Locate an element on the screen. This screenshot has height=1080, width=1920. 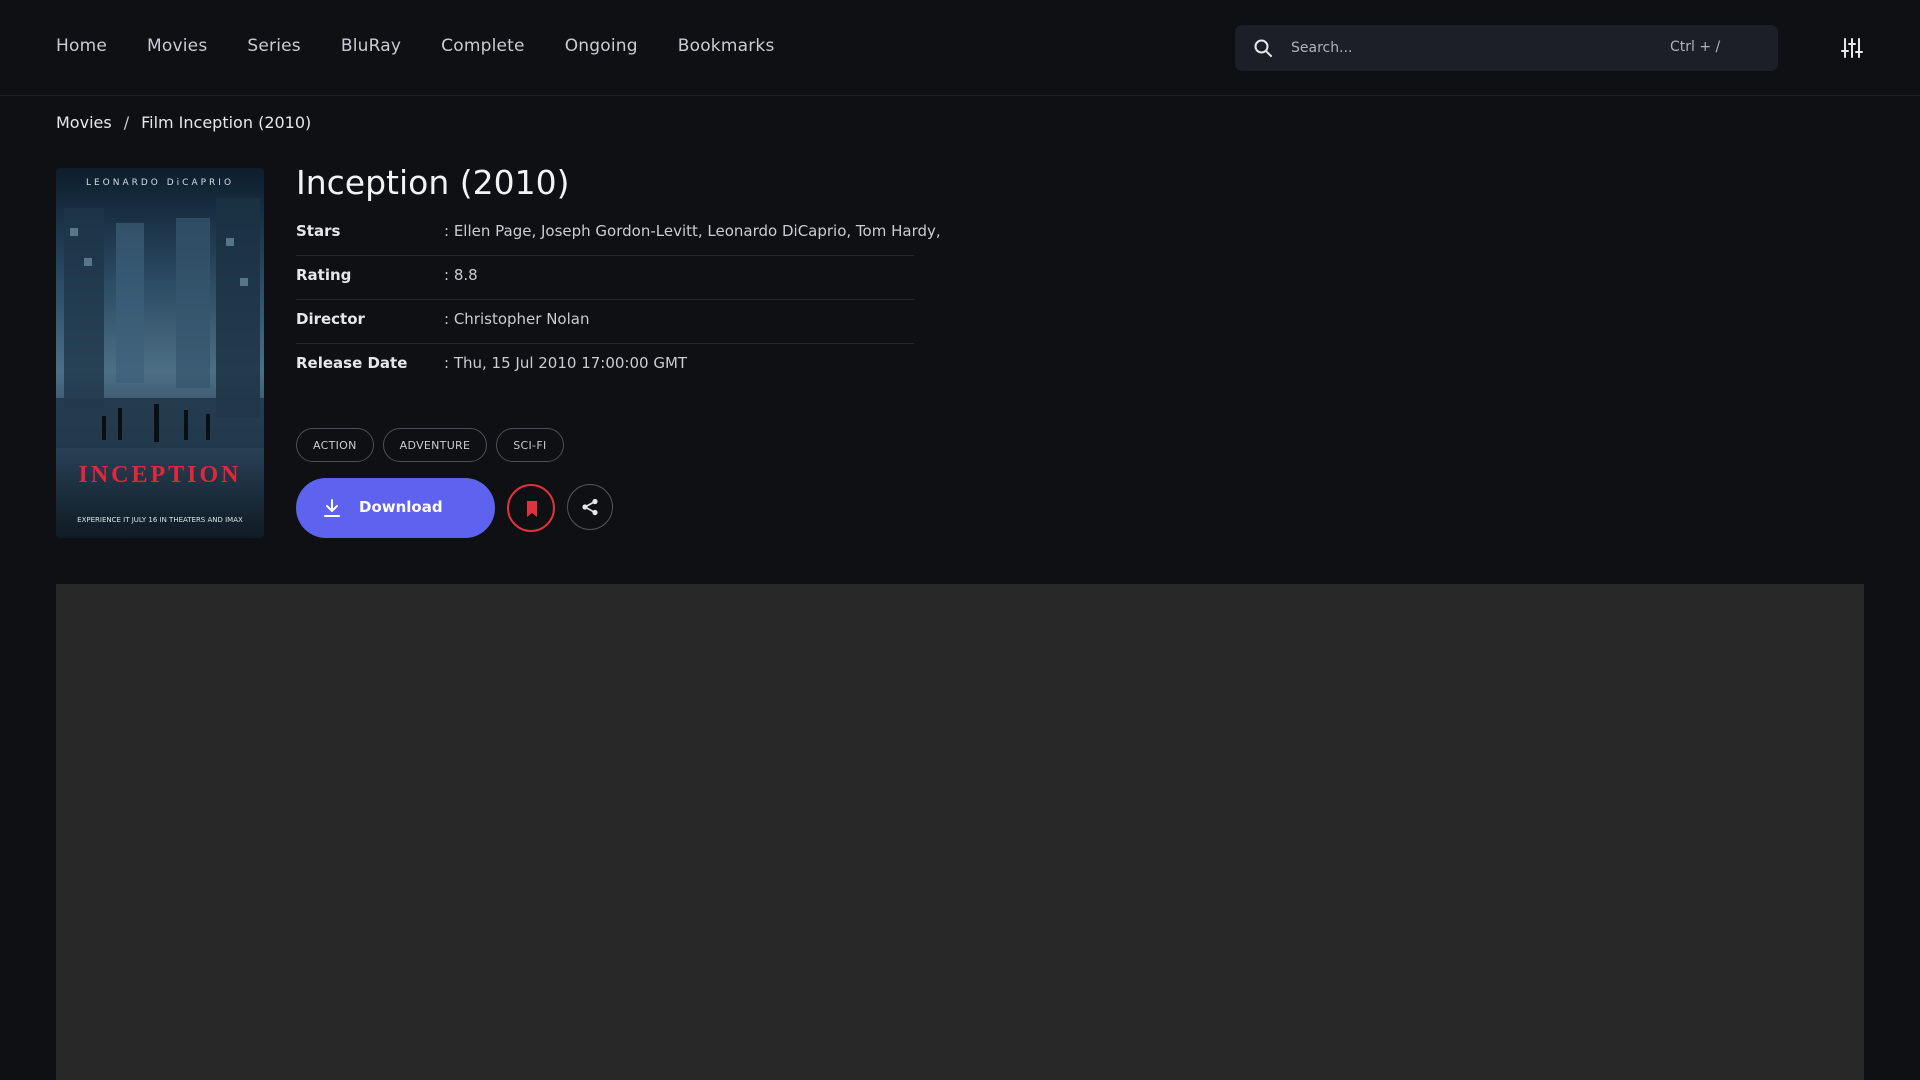
info-row-rating: Rating : 8.8 is located at coordinates (605, 278).